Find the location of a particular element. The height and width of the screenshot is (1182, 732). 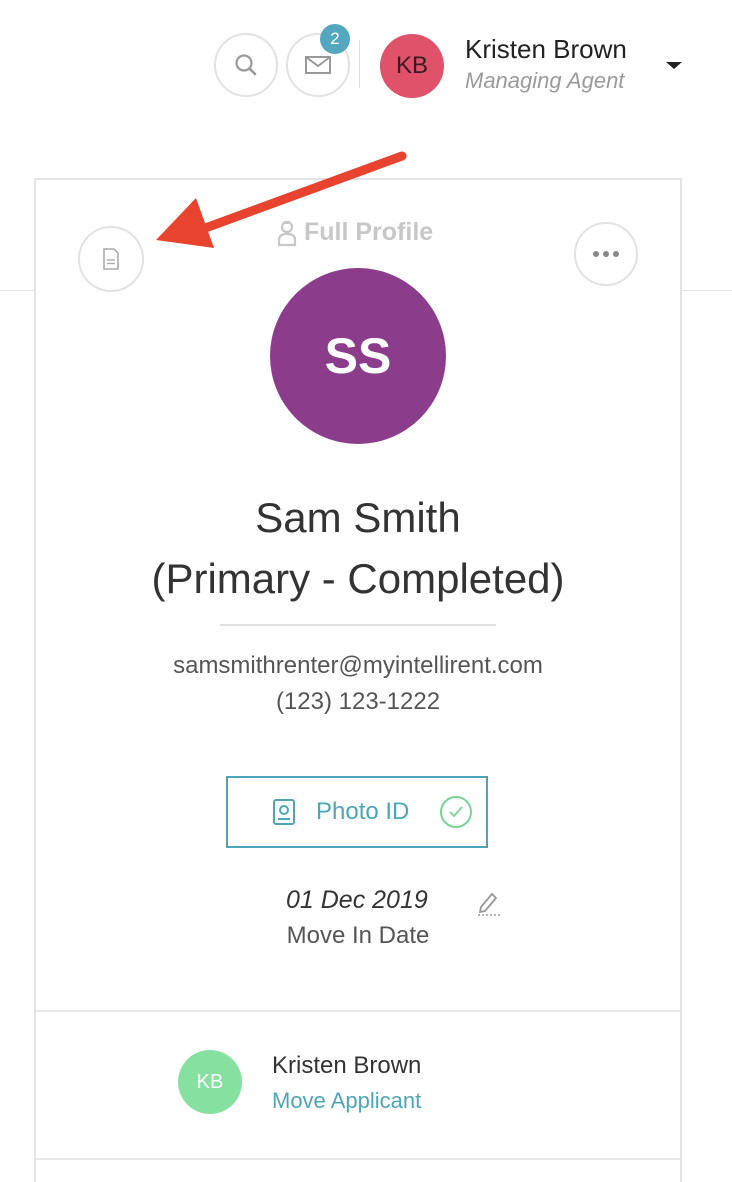

move-applicant-link: Move Applicant is located at coordinates (346, 1101).